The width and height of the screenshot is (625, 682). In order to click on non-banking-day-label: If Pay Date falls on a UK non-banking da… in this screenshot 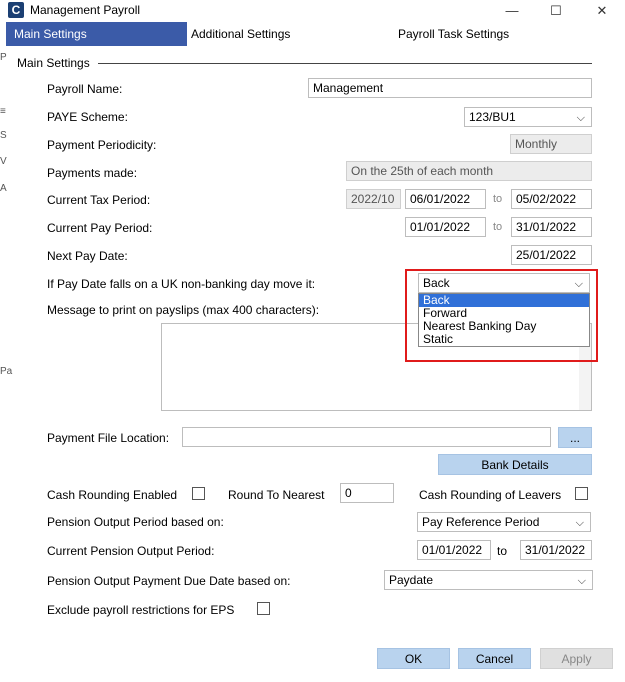, I will do `click(181, 284)`.